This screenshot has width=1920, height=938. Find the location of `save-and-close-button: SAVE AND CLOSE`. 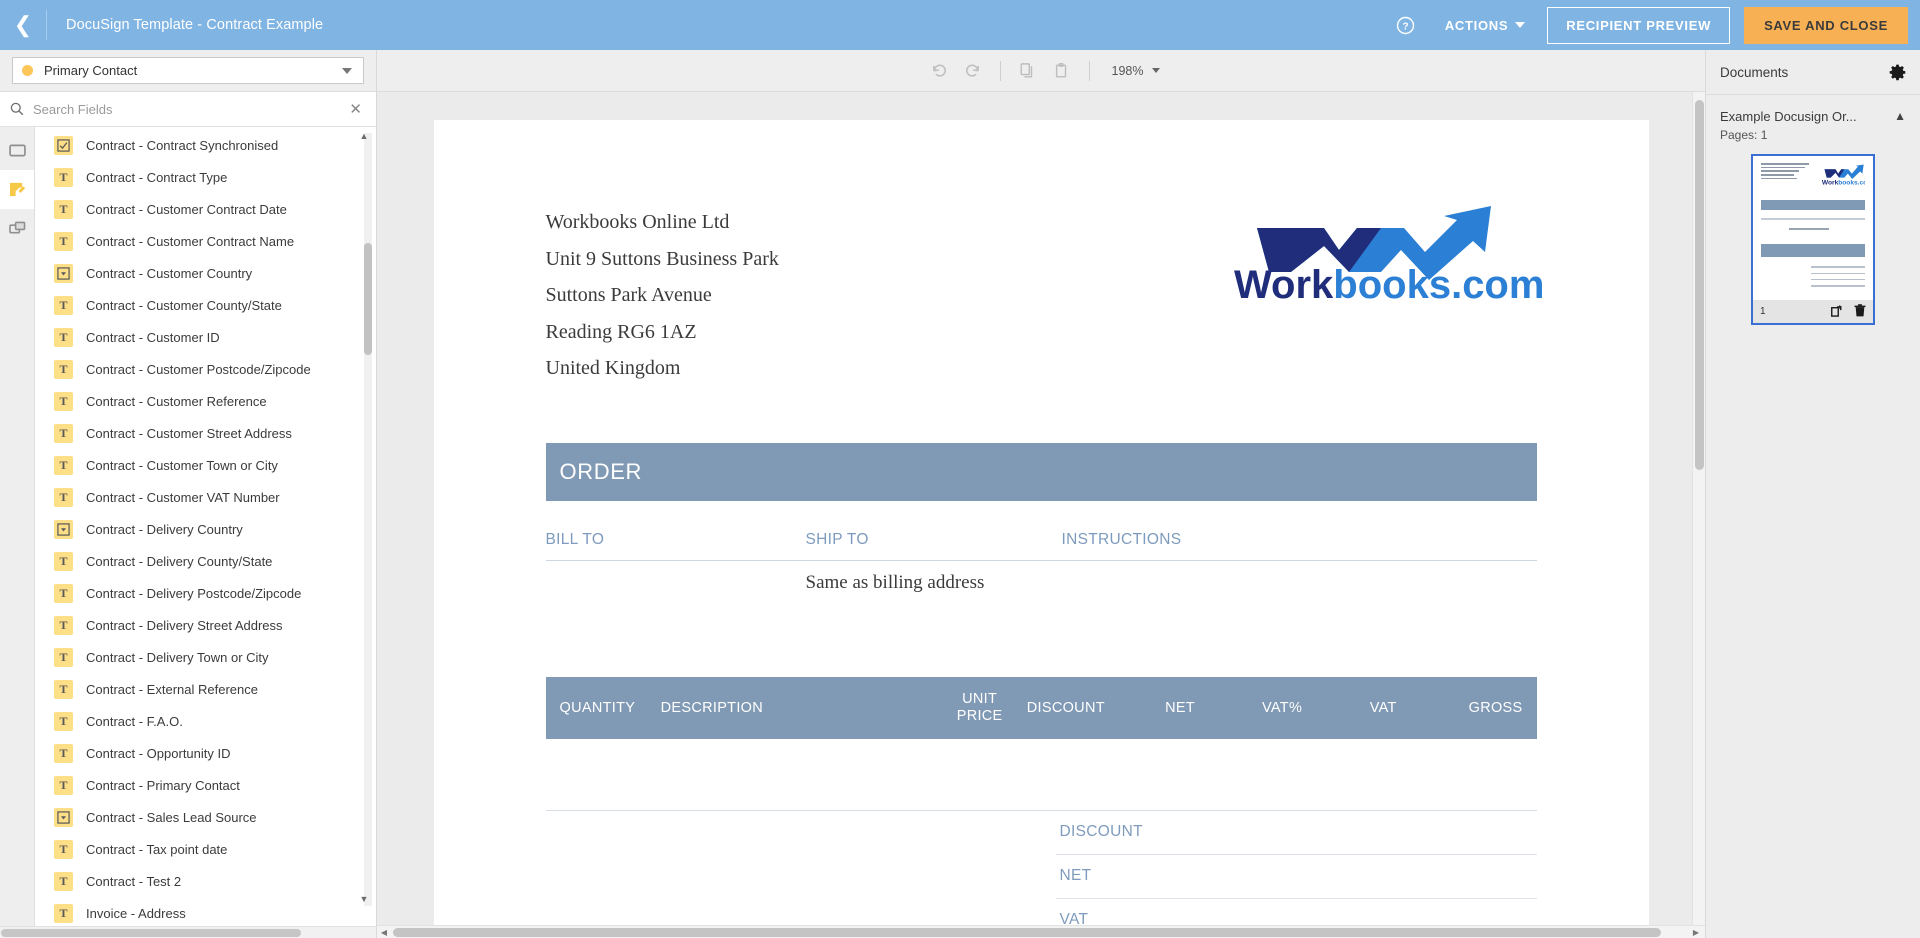

save-and-close-button: SAVE AND CLOSE is located at coordinates (1826, 25).